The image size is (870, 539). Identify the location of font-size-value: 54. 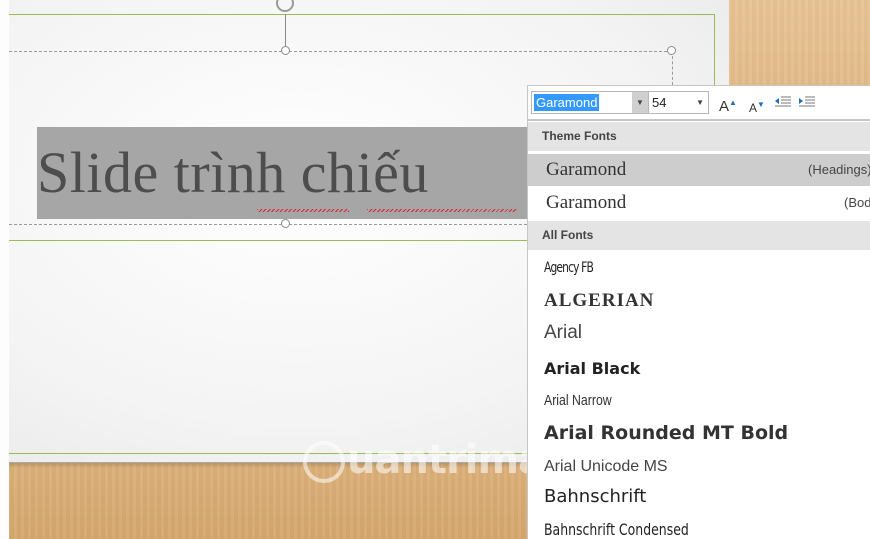
(659, 102).